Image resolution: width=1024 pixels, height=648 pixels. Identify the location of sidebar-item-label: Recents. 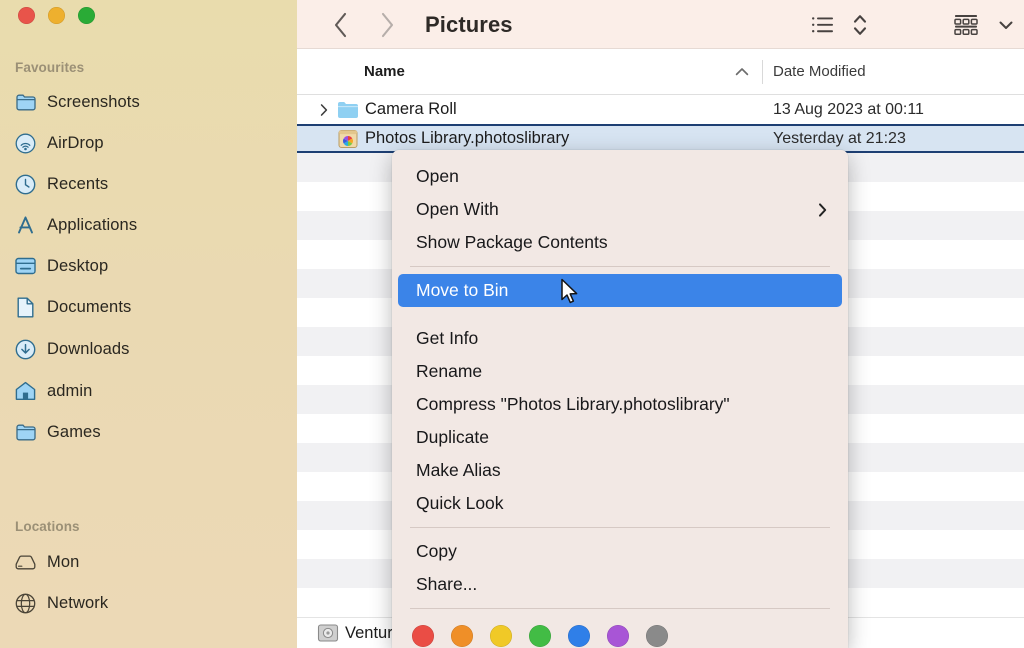
(78, 183).